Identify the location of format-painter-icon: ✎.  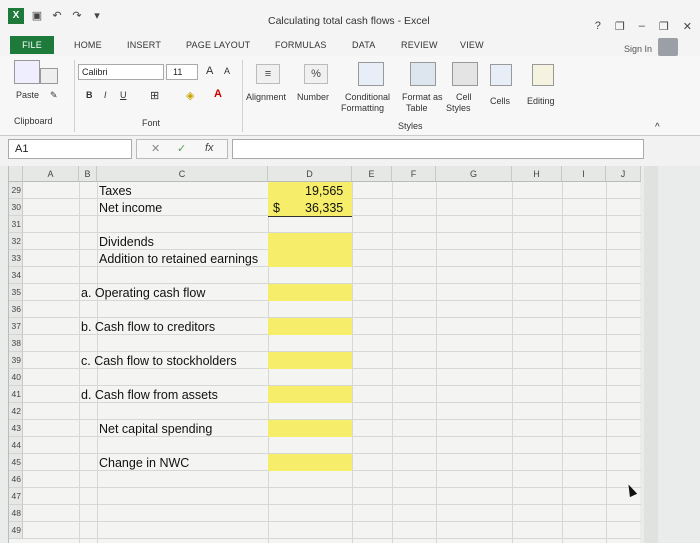
(54, 95).